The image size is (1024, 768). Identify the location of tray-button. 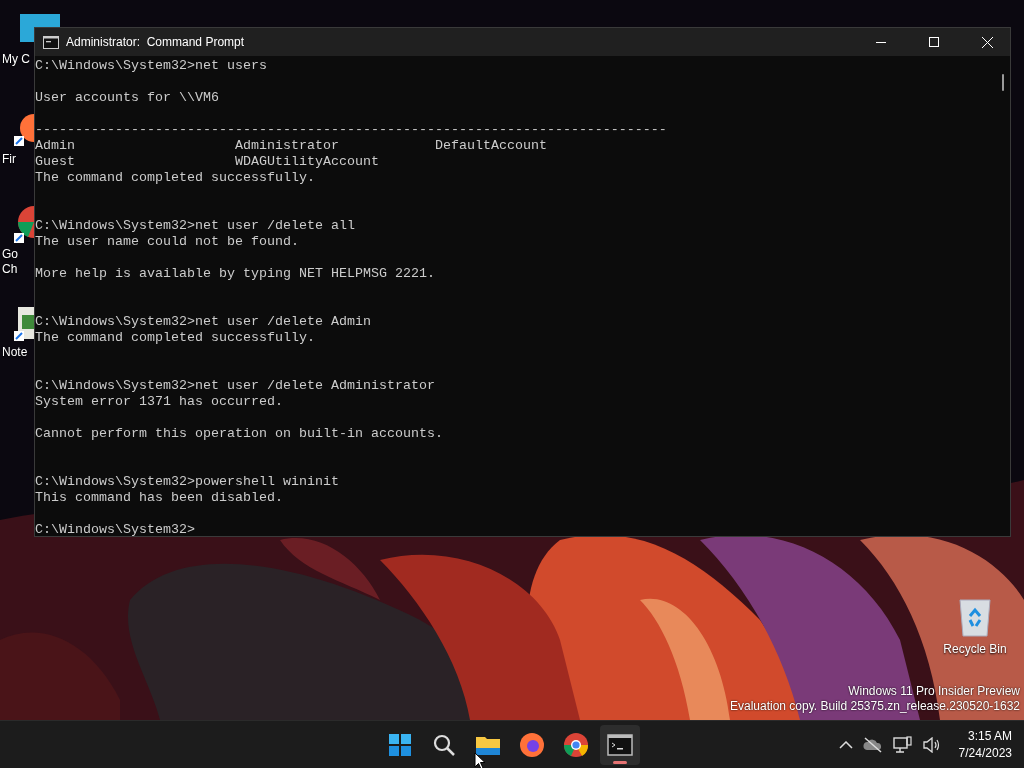
(902, 745).